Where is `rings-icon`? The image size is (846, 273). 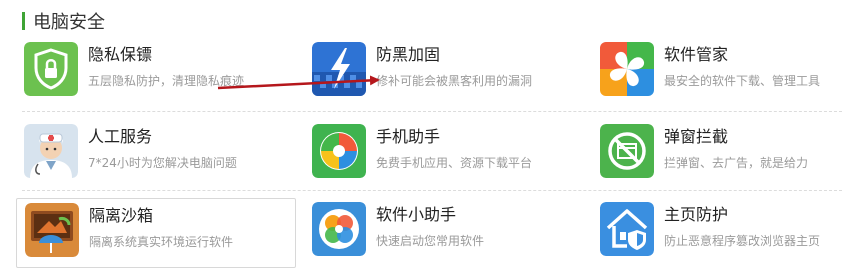 rings-icon is located at coordinates (339, 229).